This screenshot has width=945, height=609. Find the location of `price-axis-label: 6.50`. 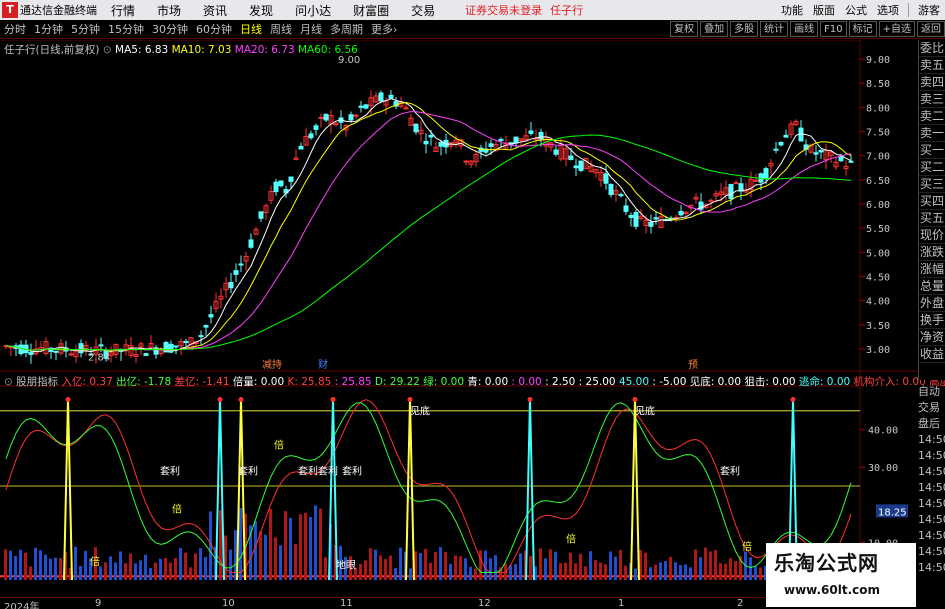

price-axis-label: 6.50 is located at coordinates (878, 181).